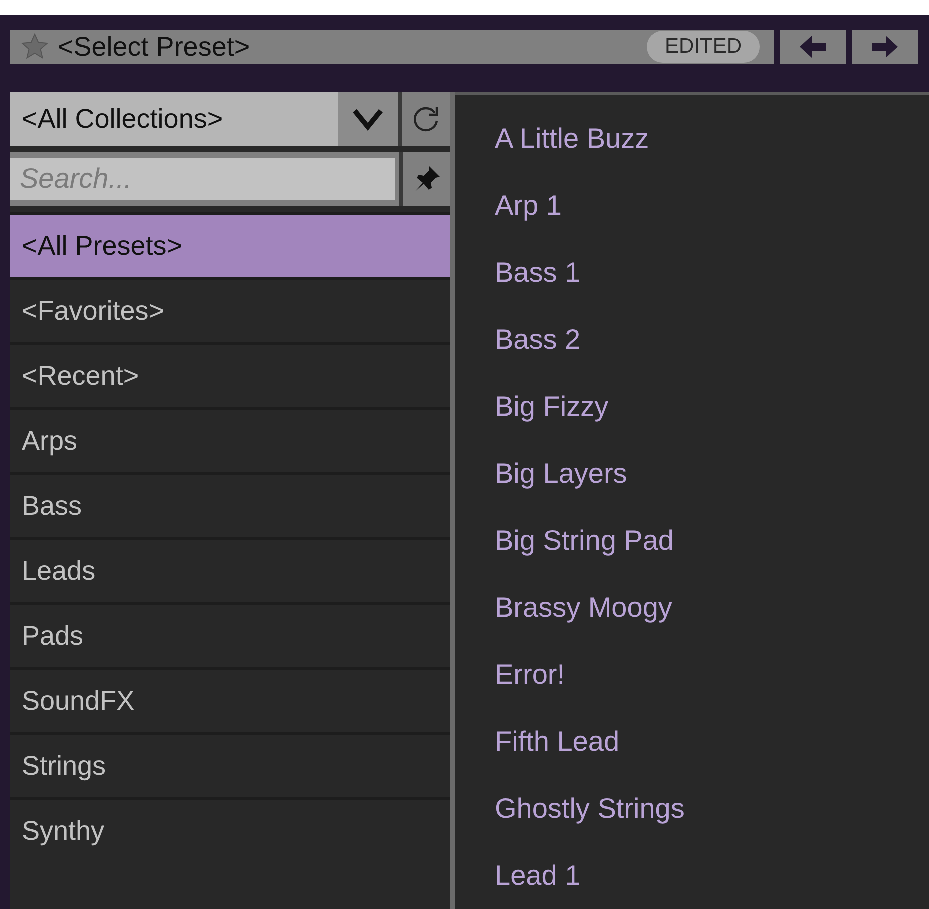  What do you see at coordinates (230, 504) in the screenshot?
I see `category-item: Bass` at bounding box center [230, 504].